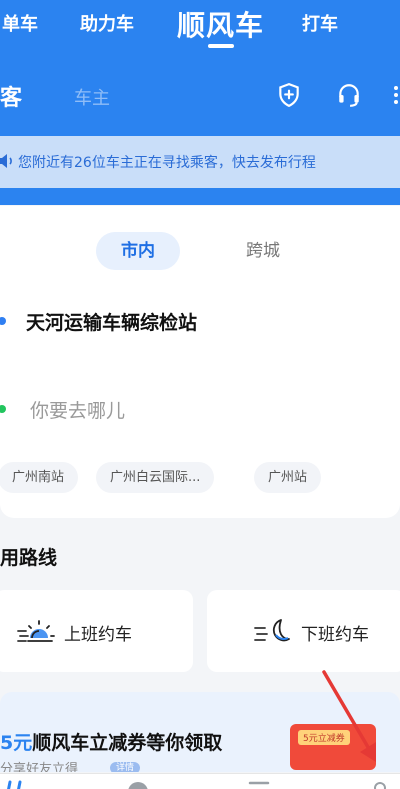 The width and height of the screenshot is (400, 789). I want to click on destination-placeholder: 你要去哪儿, so click(78, 411).